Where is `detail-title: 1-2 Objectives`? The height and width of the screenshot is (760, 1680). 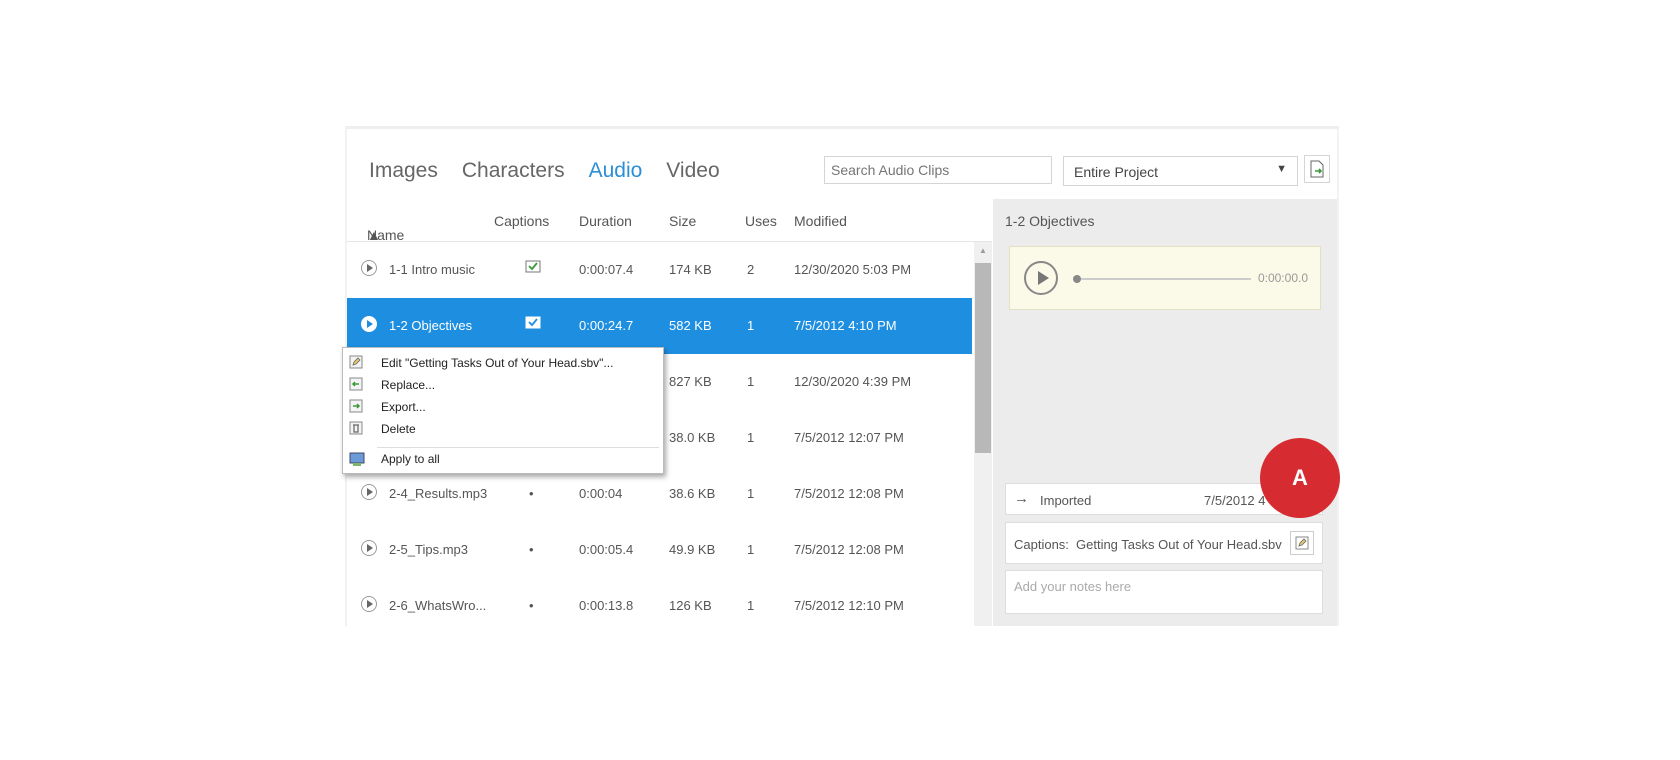
detail-title: 1-2 Objectives is located at coordinates (1050, 221).